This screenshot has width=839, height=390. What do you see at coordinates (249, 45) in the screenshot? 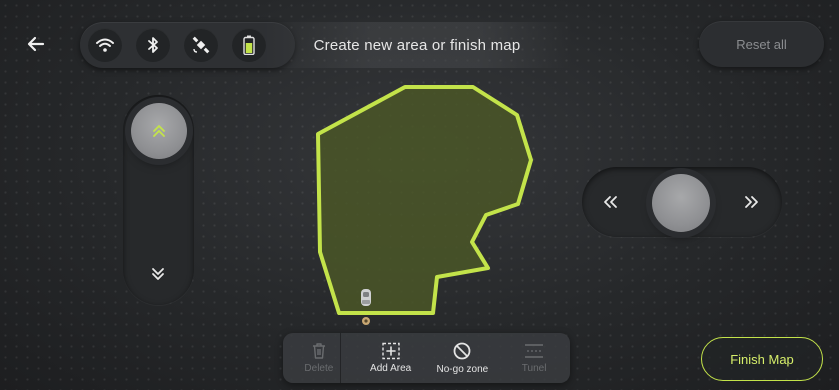
I see `battery-icon` at bounding box center [249, 45].